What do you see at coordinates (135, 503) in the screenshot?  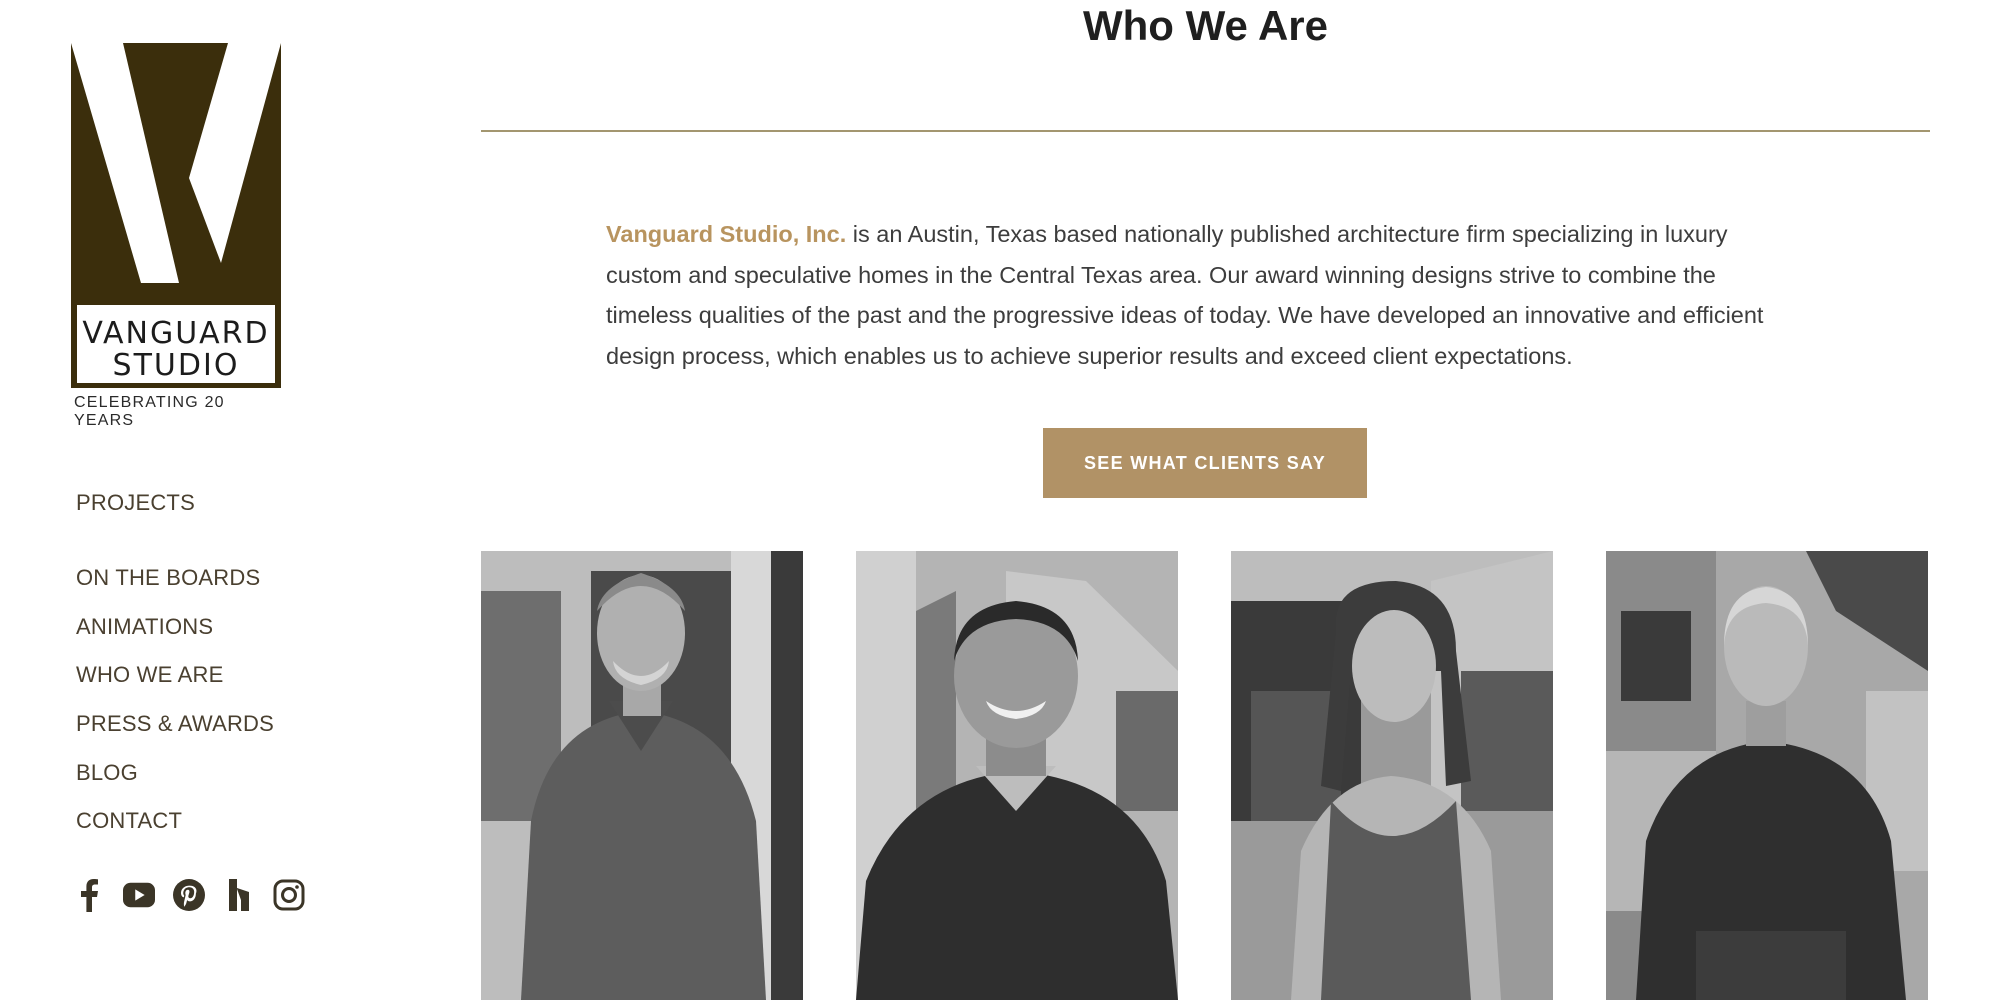 I see `nav-item-projects: PROJECTS` at bounding box center [135, 503].